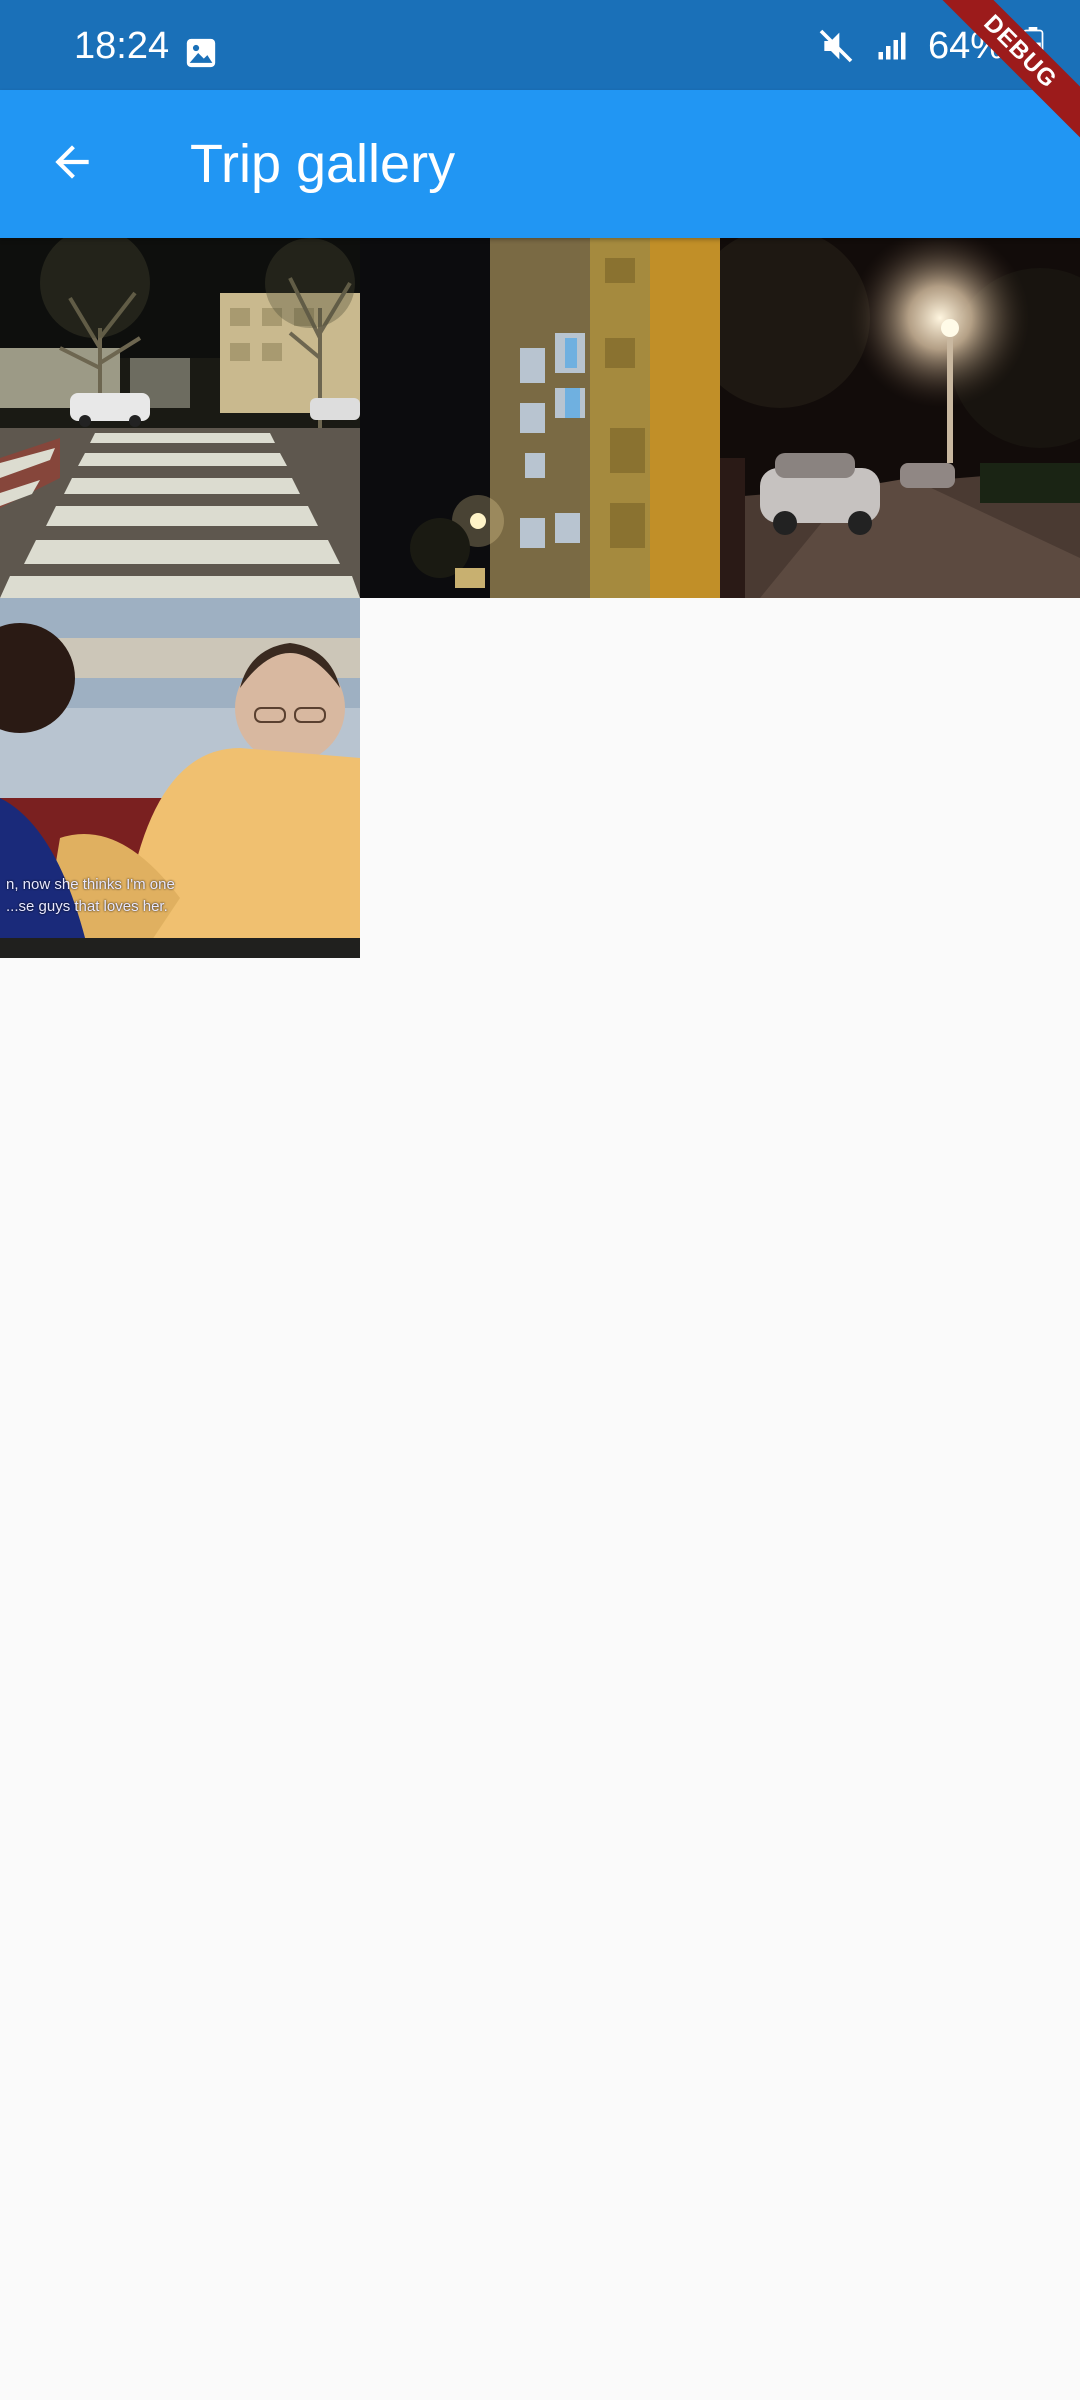  I want to click on signal-icon, so click(892, 46).